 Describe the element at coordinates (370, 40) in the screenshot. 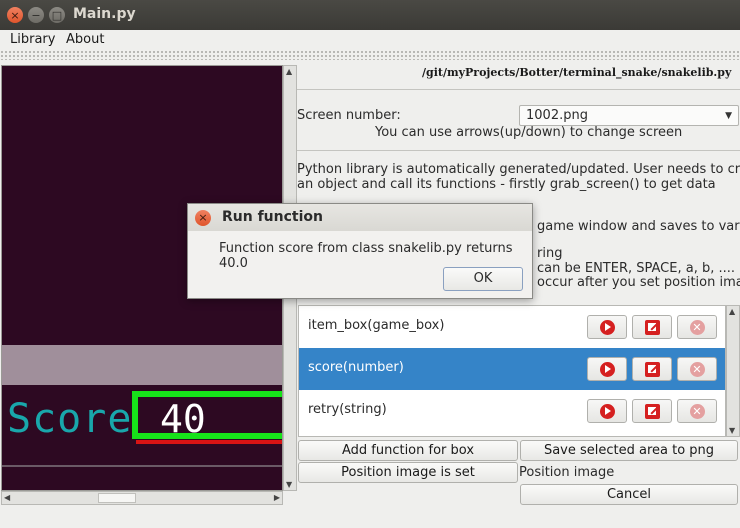

I see `menubar: Library About` at that location.